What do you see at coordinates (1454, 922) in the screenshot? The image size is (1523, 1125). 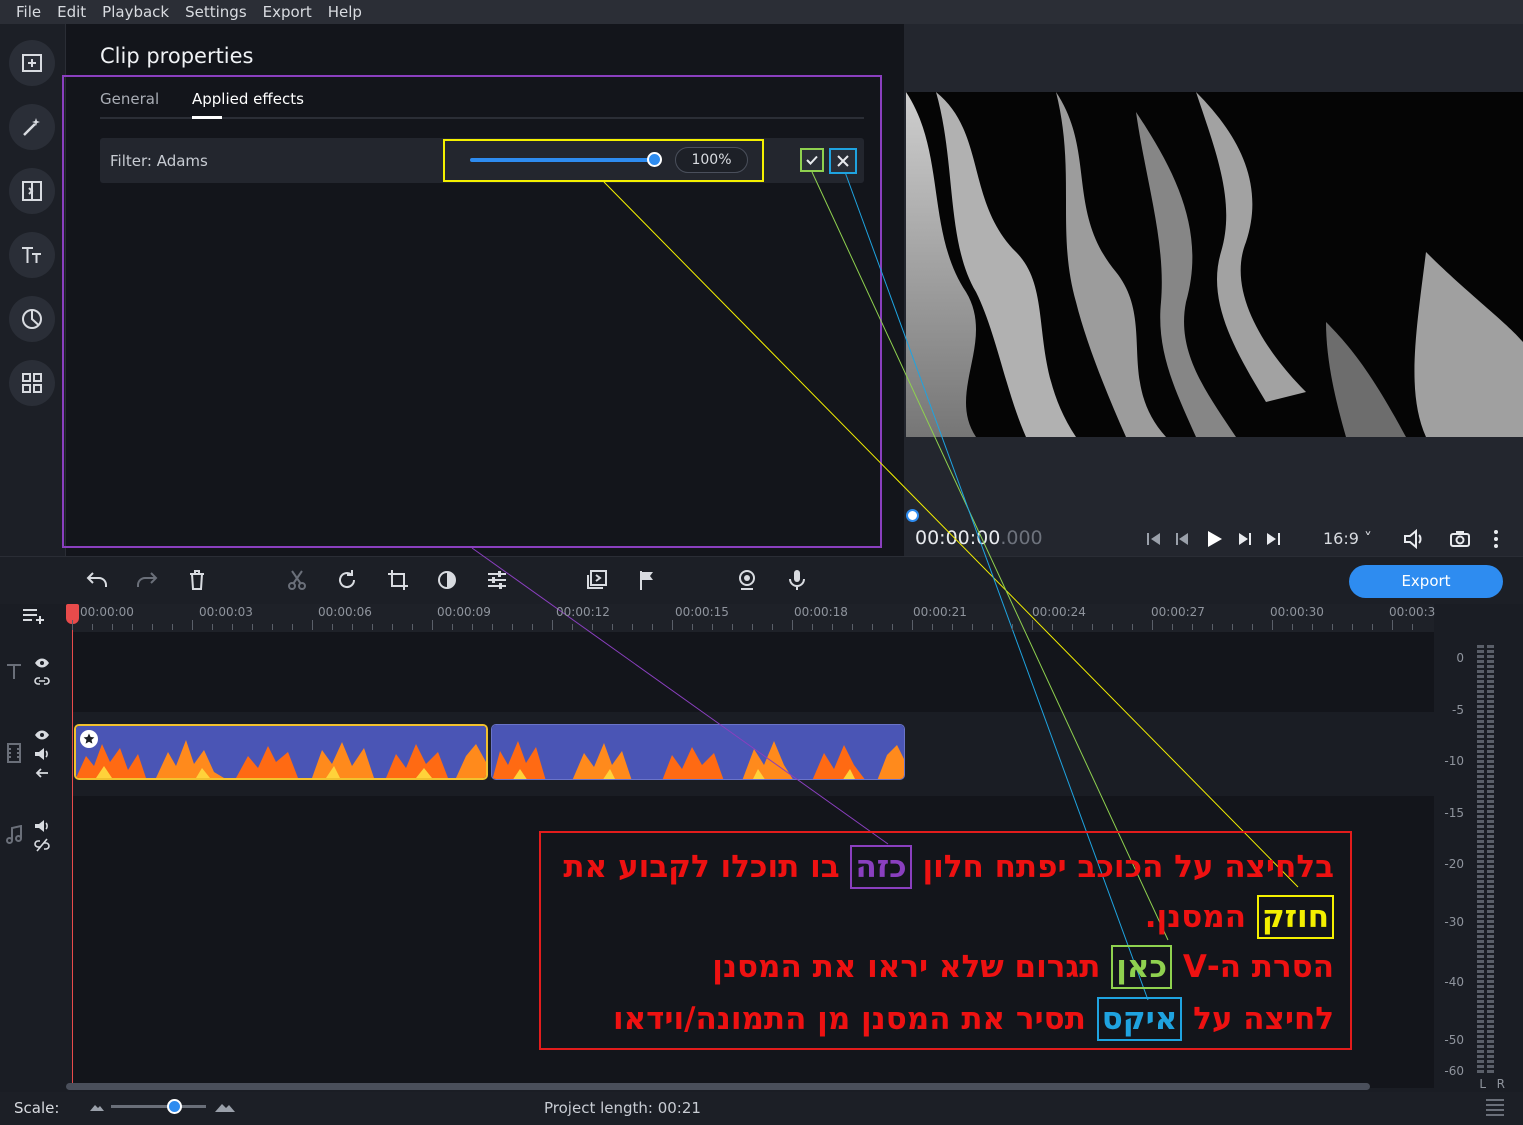 I see `meter-scale-label: -30` at bounding box center [1454, 922].